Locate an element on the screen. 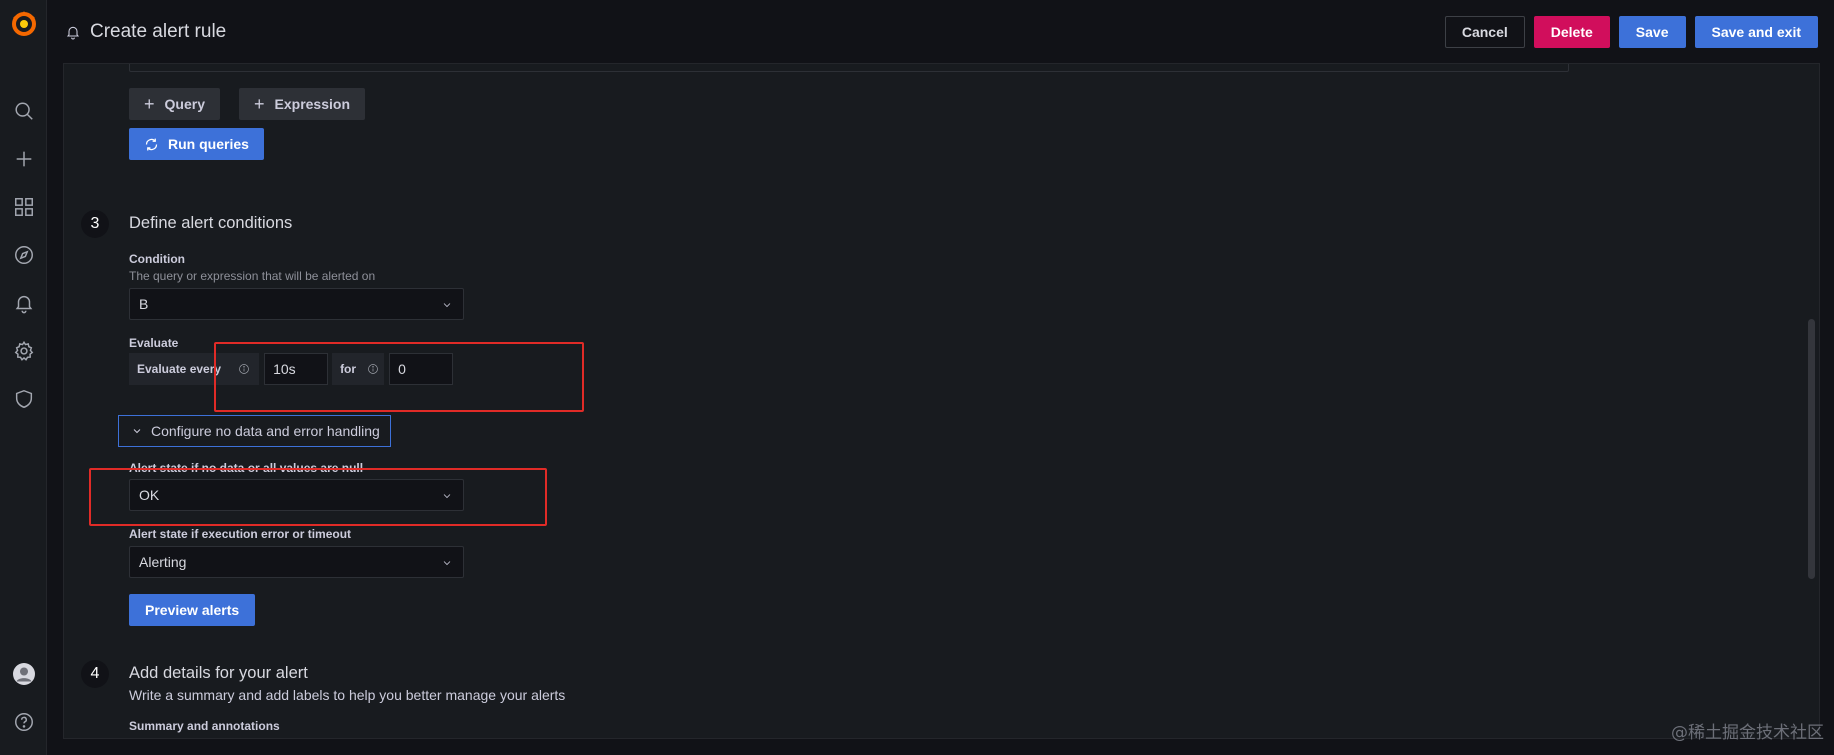  add-expression-button: + Expression is located at coordinates (302, 104).